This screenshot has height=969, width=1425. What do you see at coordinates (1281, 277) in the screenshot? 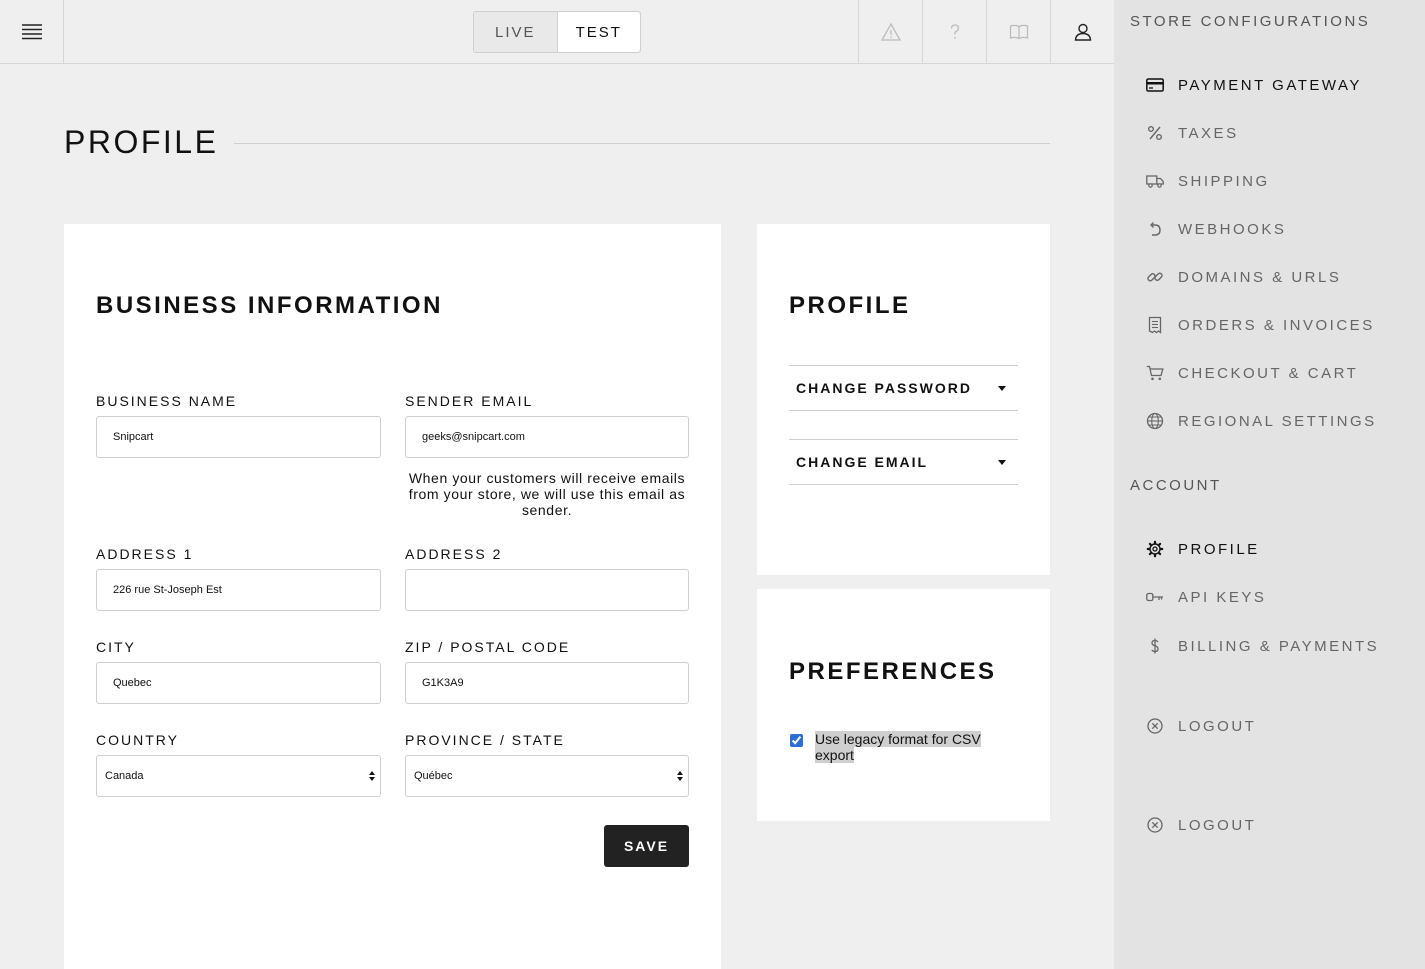
I see `sidebar-item-domains-urls: DOMAINS & URLS` at bounding box center [1281, 277].